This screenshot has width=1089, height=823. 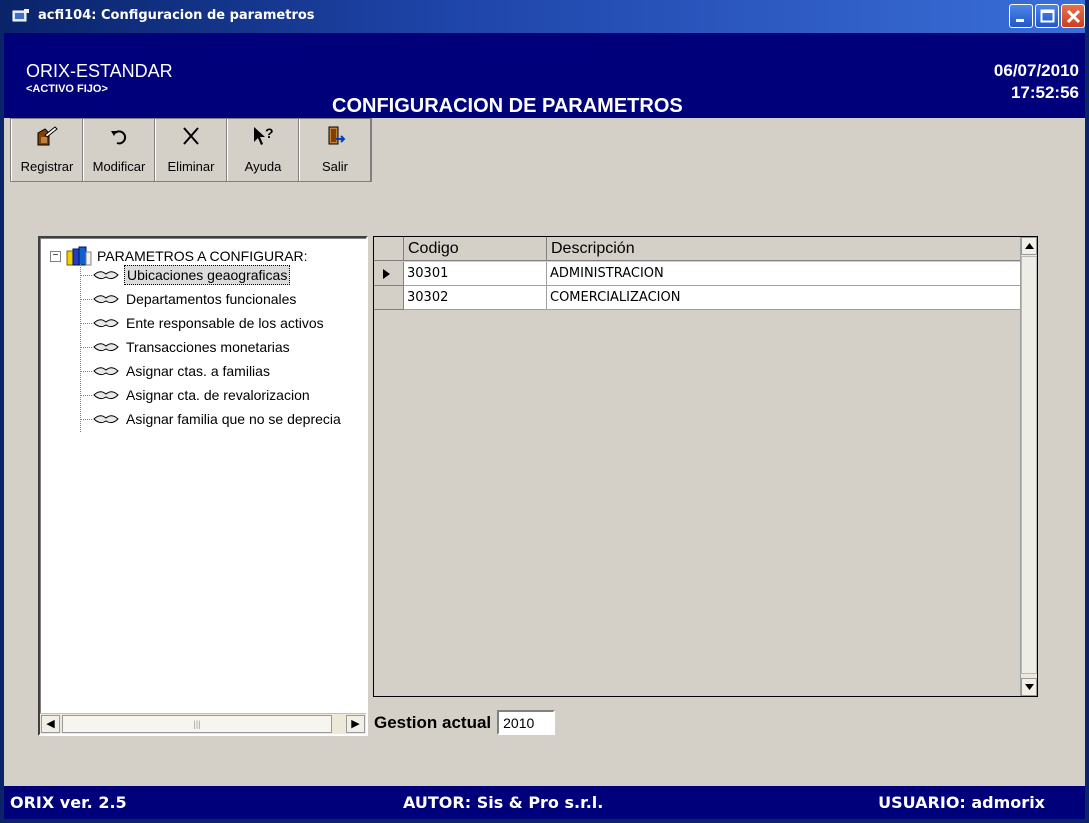 I want to click on header-date: 06/07/2010, so click(x=1036, y=70).